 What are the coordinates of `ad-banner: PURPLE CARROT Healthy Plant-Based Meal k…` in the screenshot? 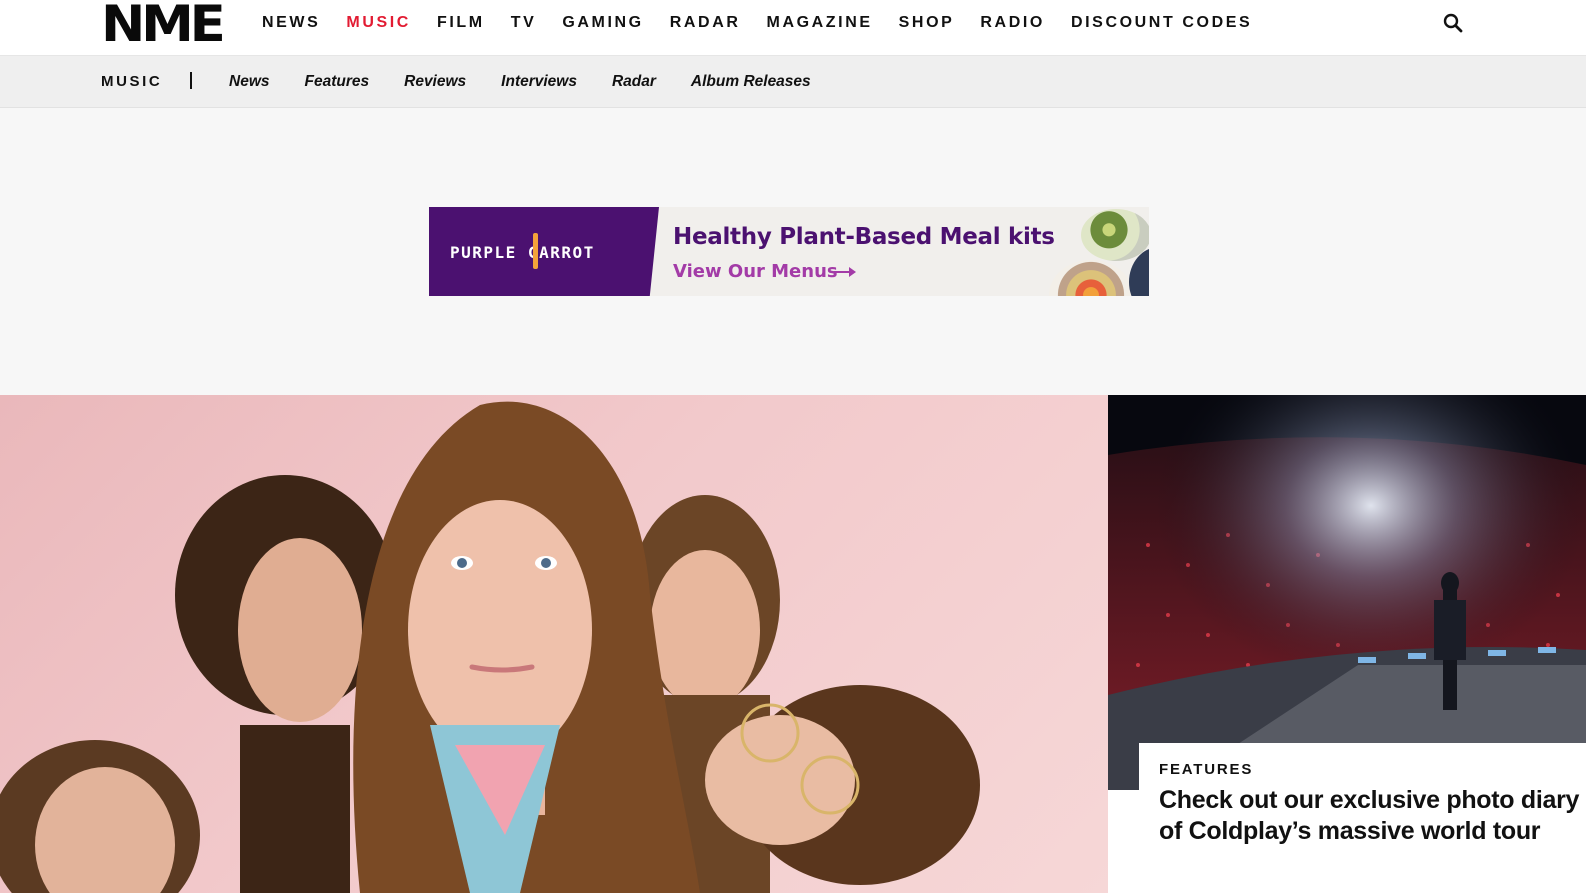 It's located at (789, 251).